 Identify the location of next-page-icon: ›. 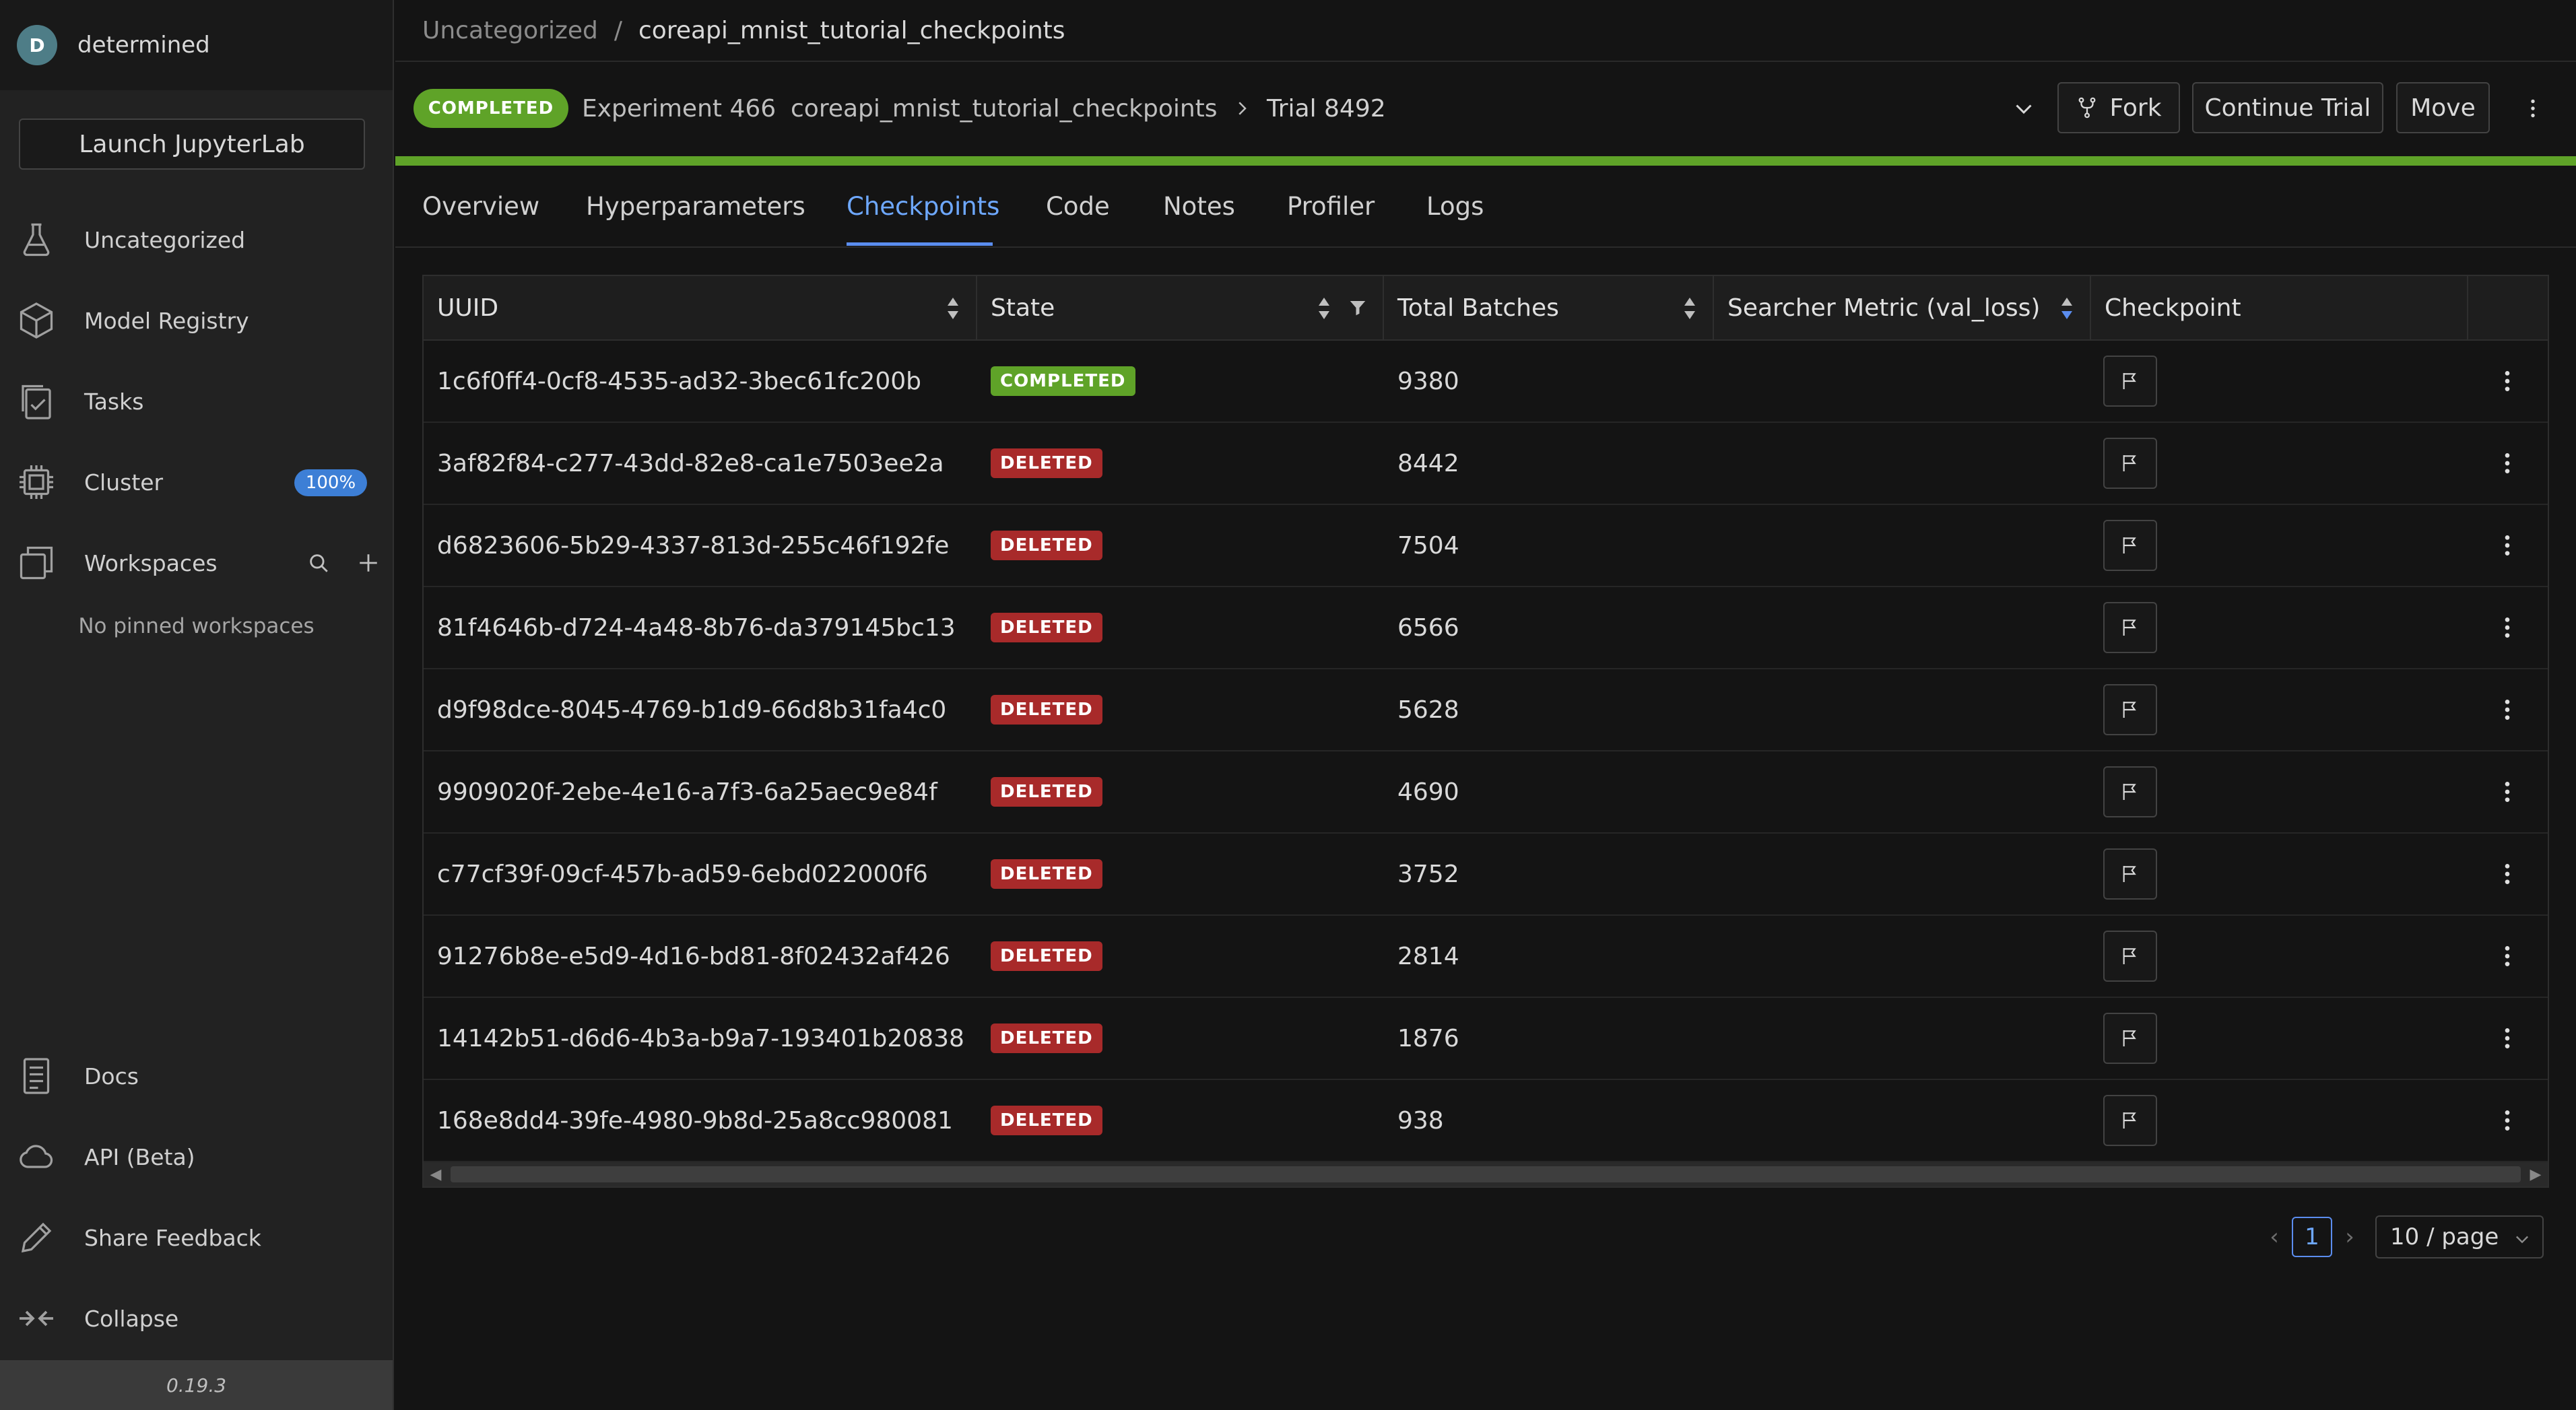
(2349, 1236).